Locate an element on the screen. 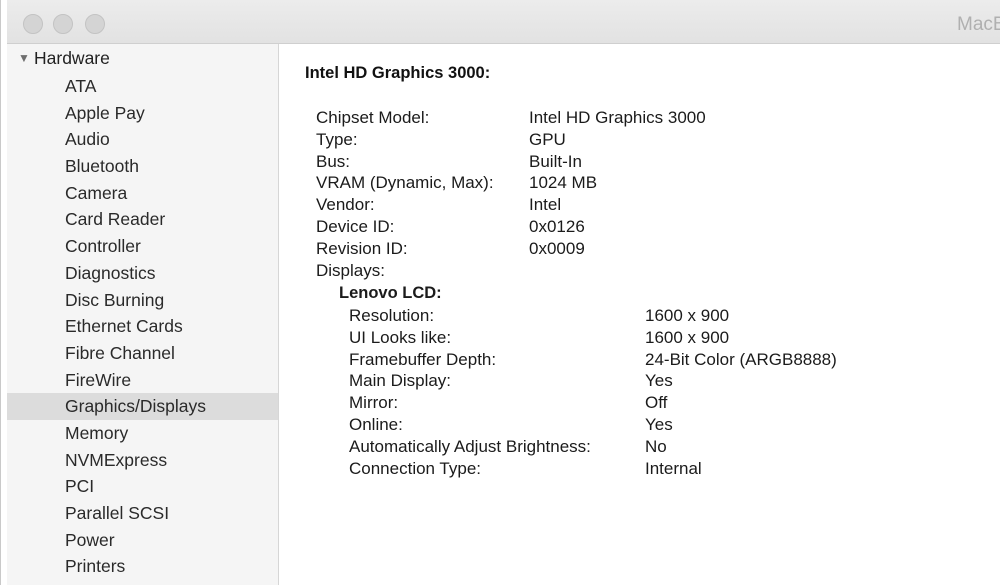  property-key: VRAM (Dynamic, Max): is located at coordinates (405, 183).